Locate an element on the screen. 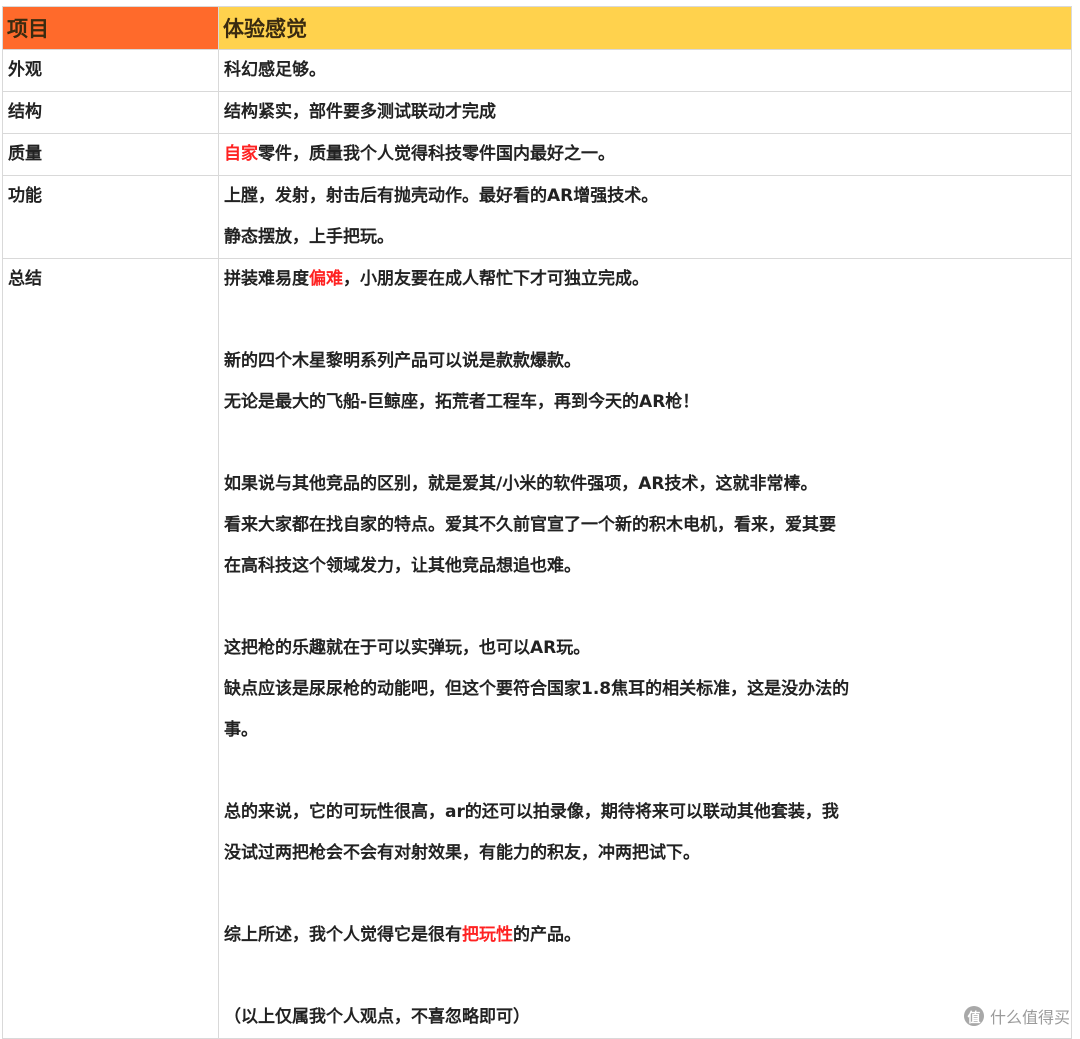  content-line: 自家零件，质量我个人觉得科技零件国内最好之一。 is located at coordinates (647, 154).